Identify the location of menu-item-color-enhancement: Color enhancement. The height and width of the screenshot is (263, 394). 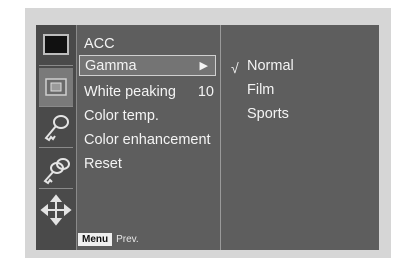
(147, 140).